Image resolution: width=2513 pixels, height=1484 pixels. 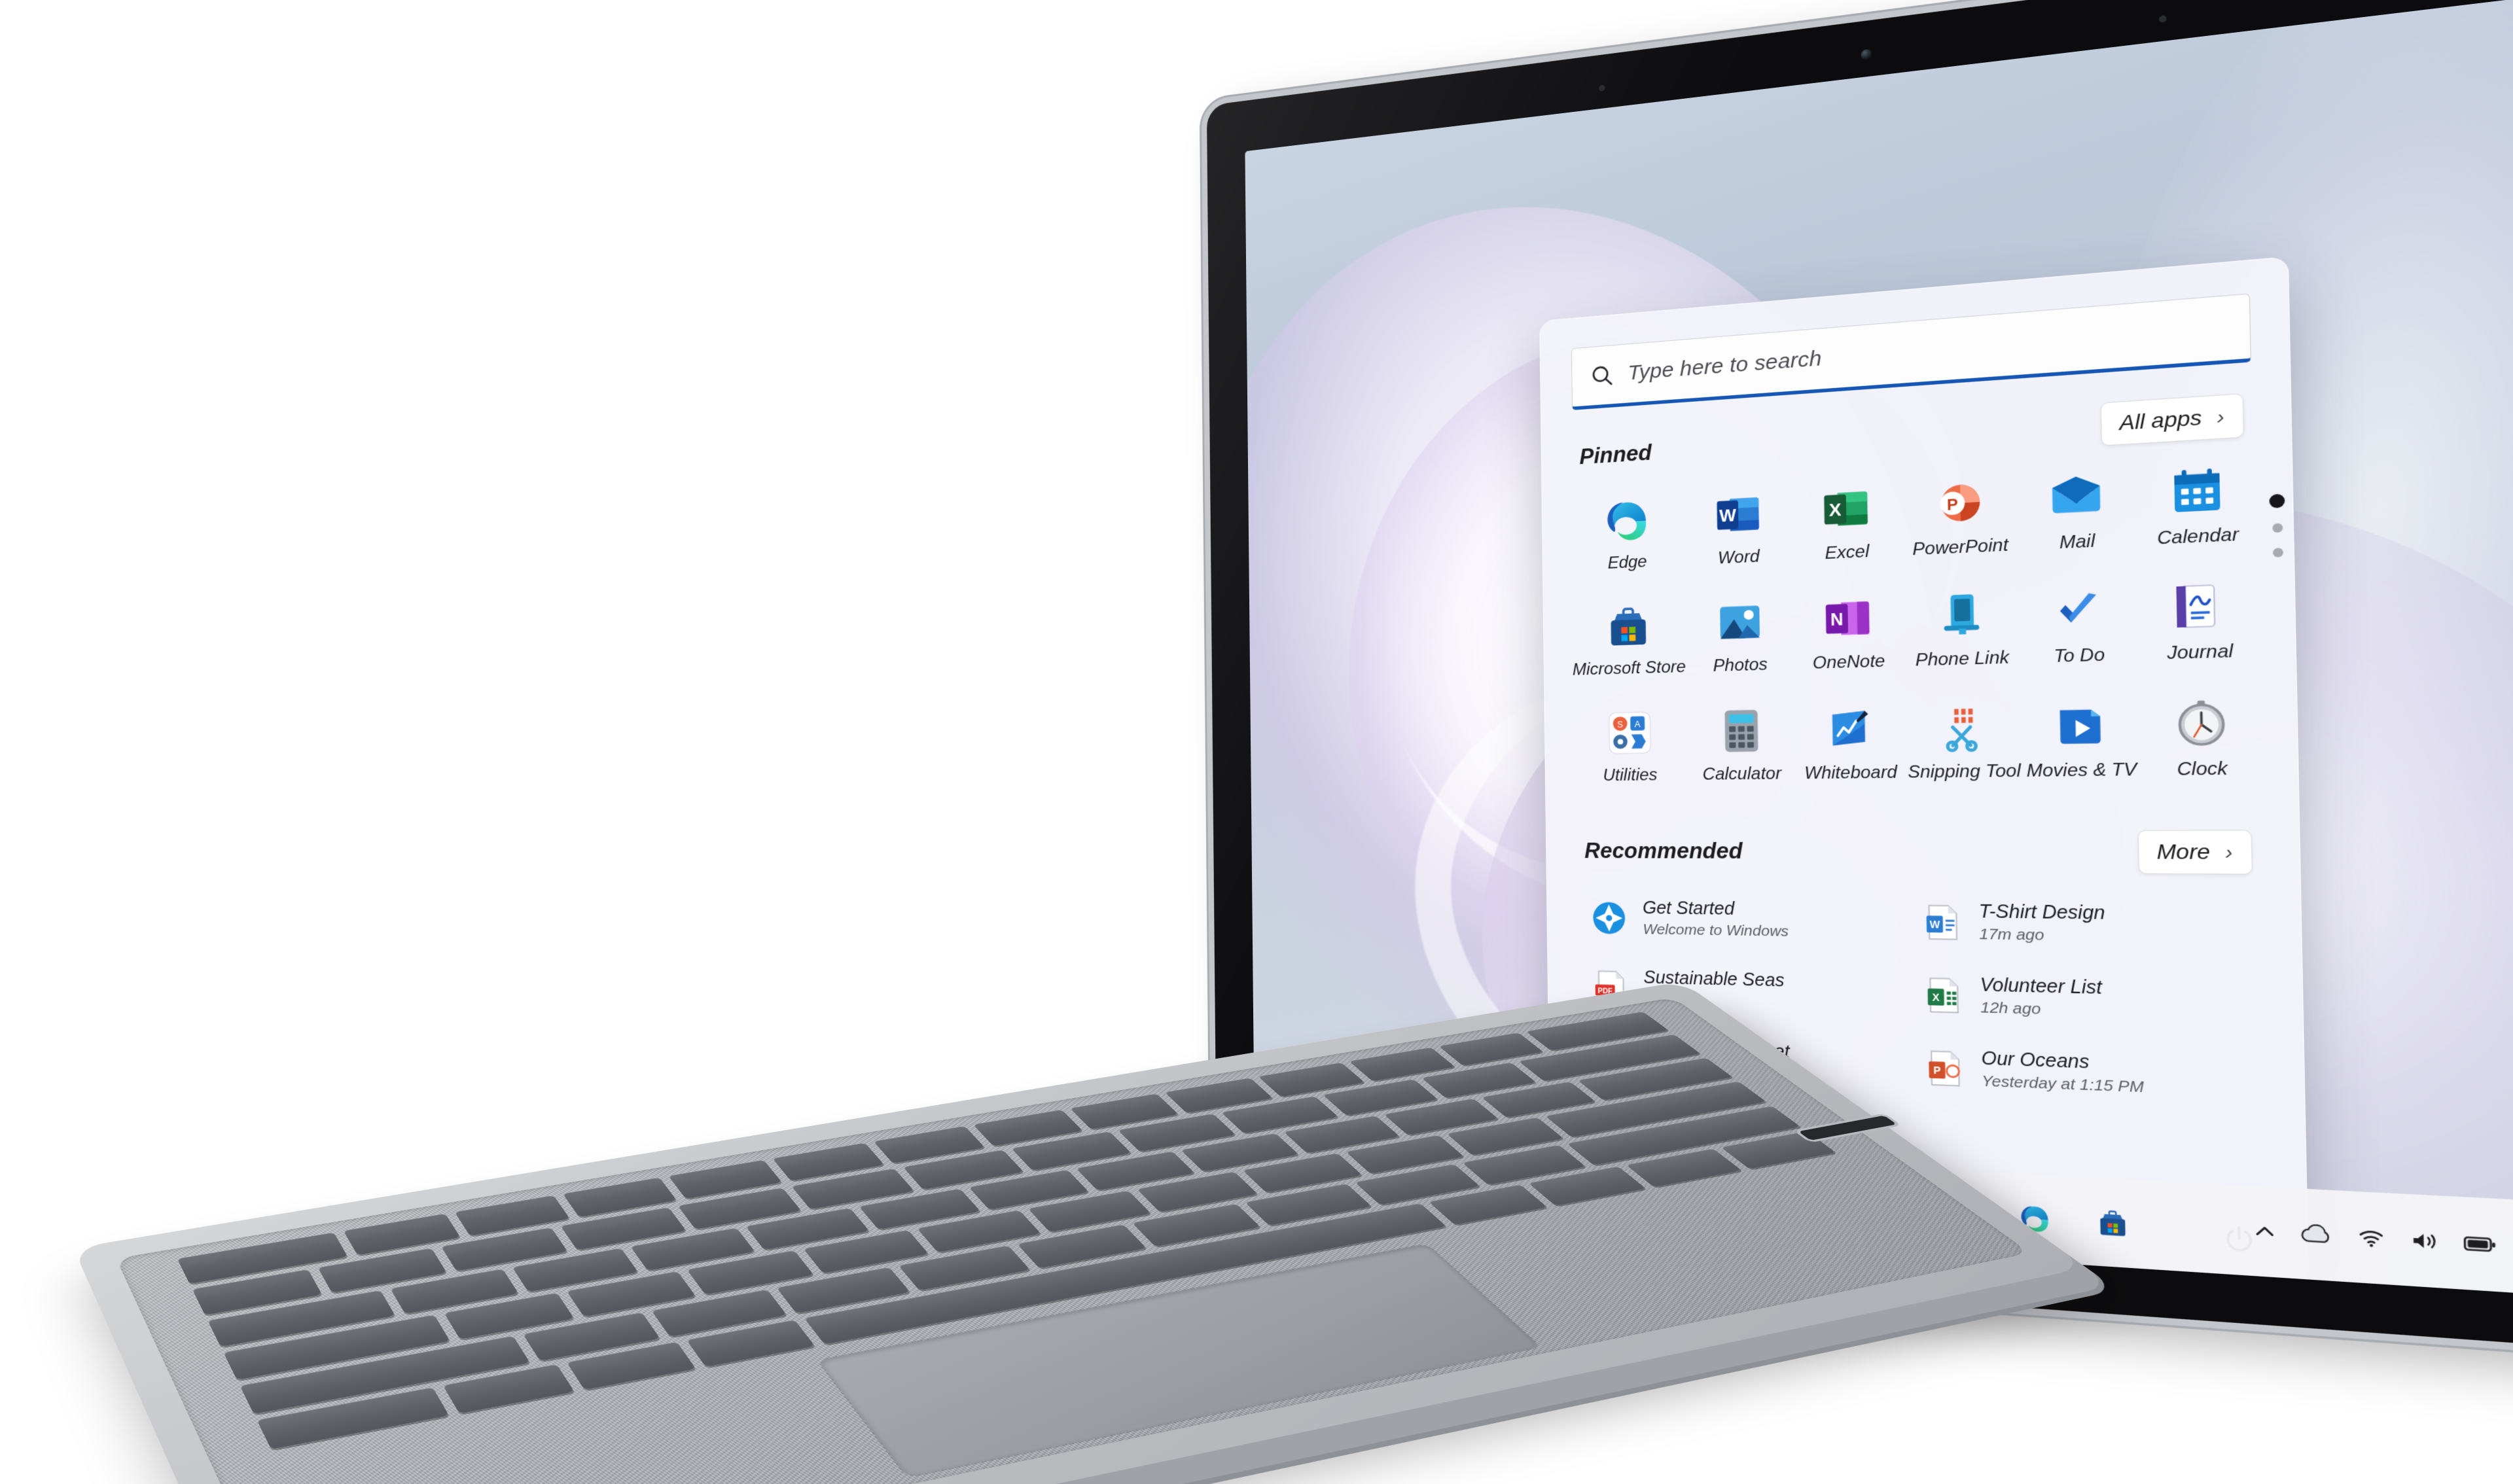 I want to click on taskbar-microsoft-store-button, so click(x=2112, y=1223).